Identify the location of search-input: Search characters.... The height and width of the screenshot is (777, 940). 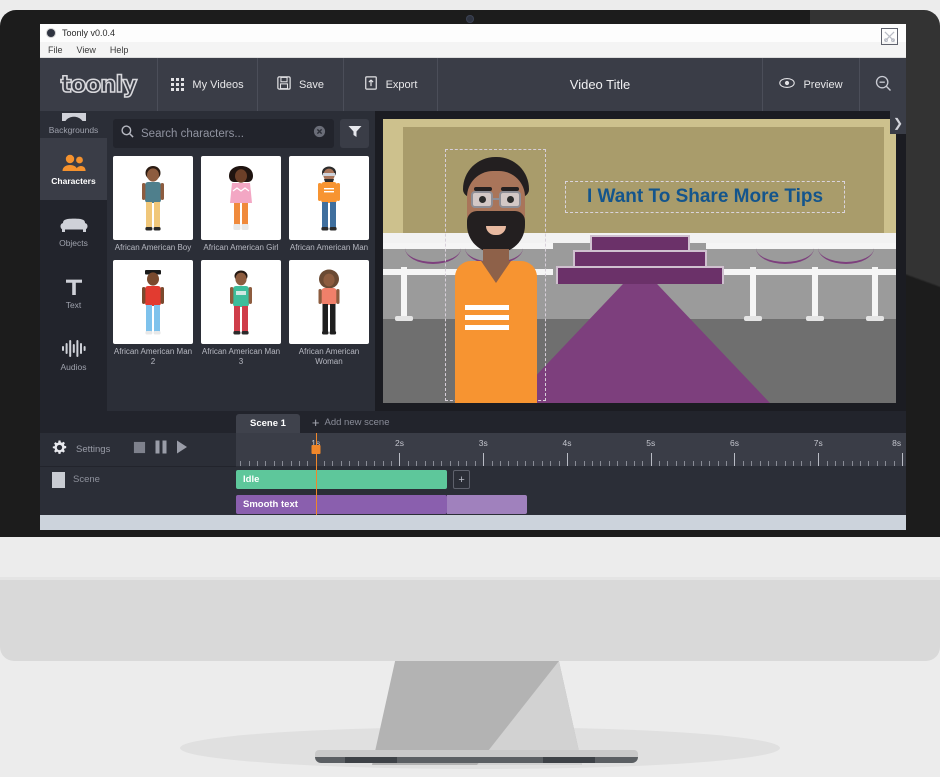
(223, 133).